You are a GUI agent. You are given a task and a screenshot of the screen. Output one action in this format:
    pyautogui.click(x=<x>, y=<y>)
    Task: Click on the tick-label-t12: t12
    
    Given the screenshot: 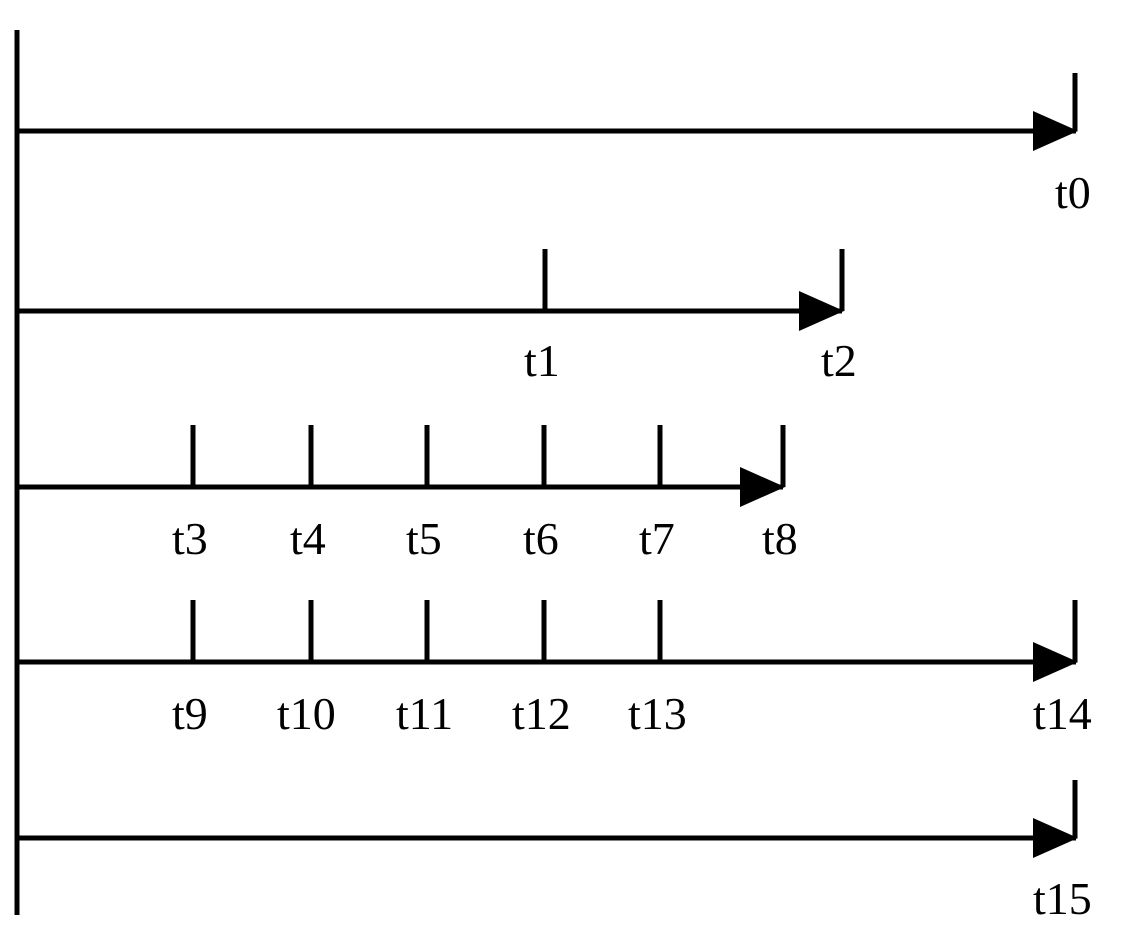 What is the action you would take?
    pyautogui.click(x=541, y=713)
    